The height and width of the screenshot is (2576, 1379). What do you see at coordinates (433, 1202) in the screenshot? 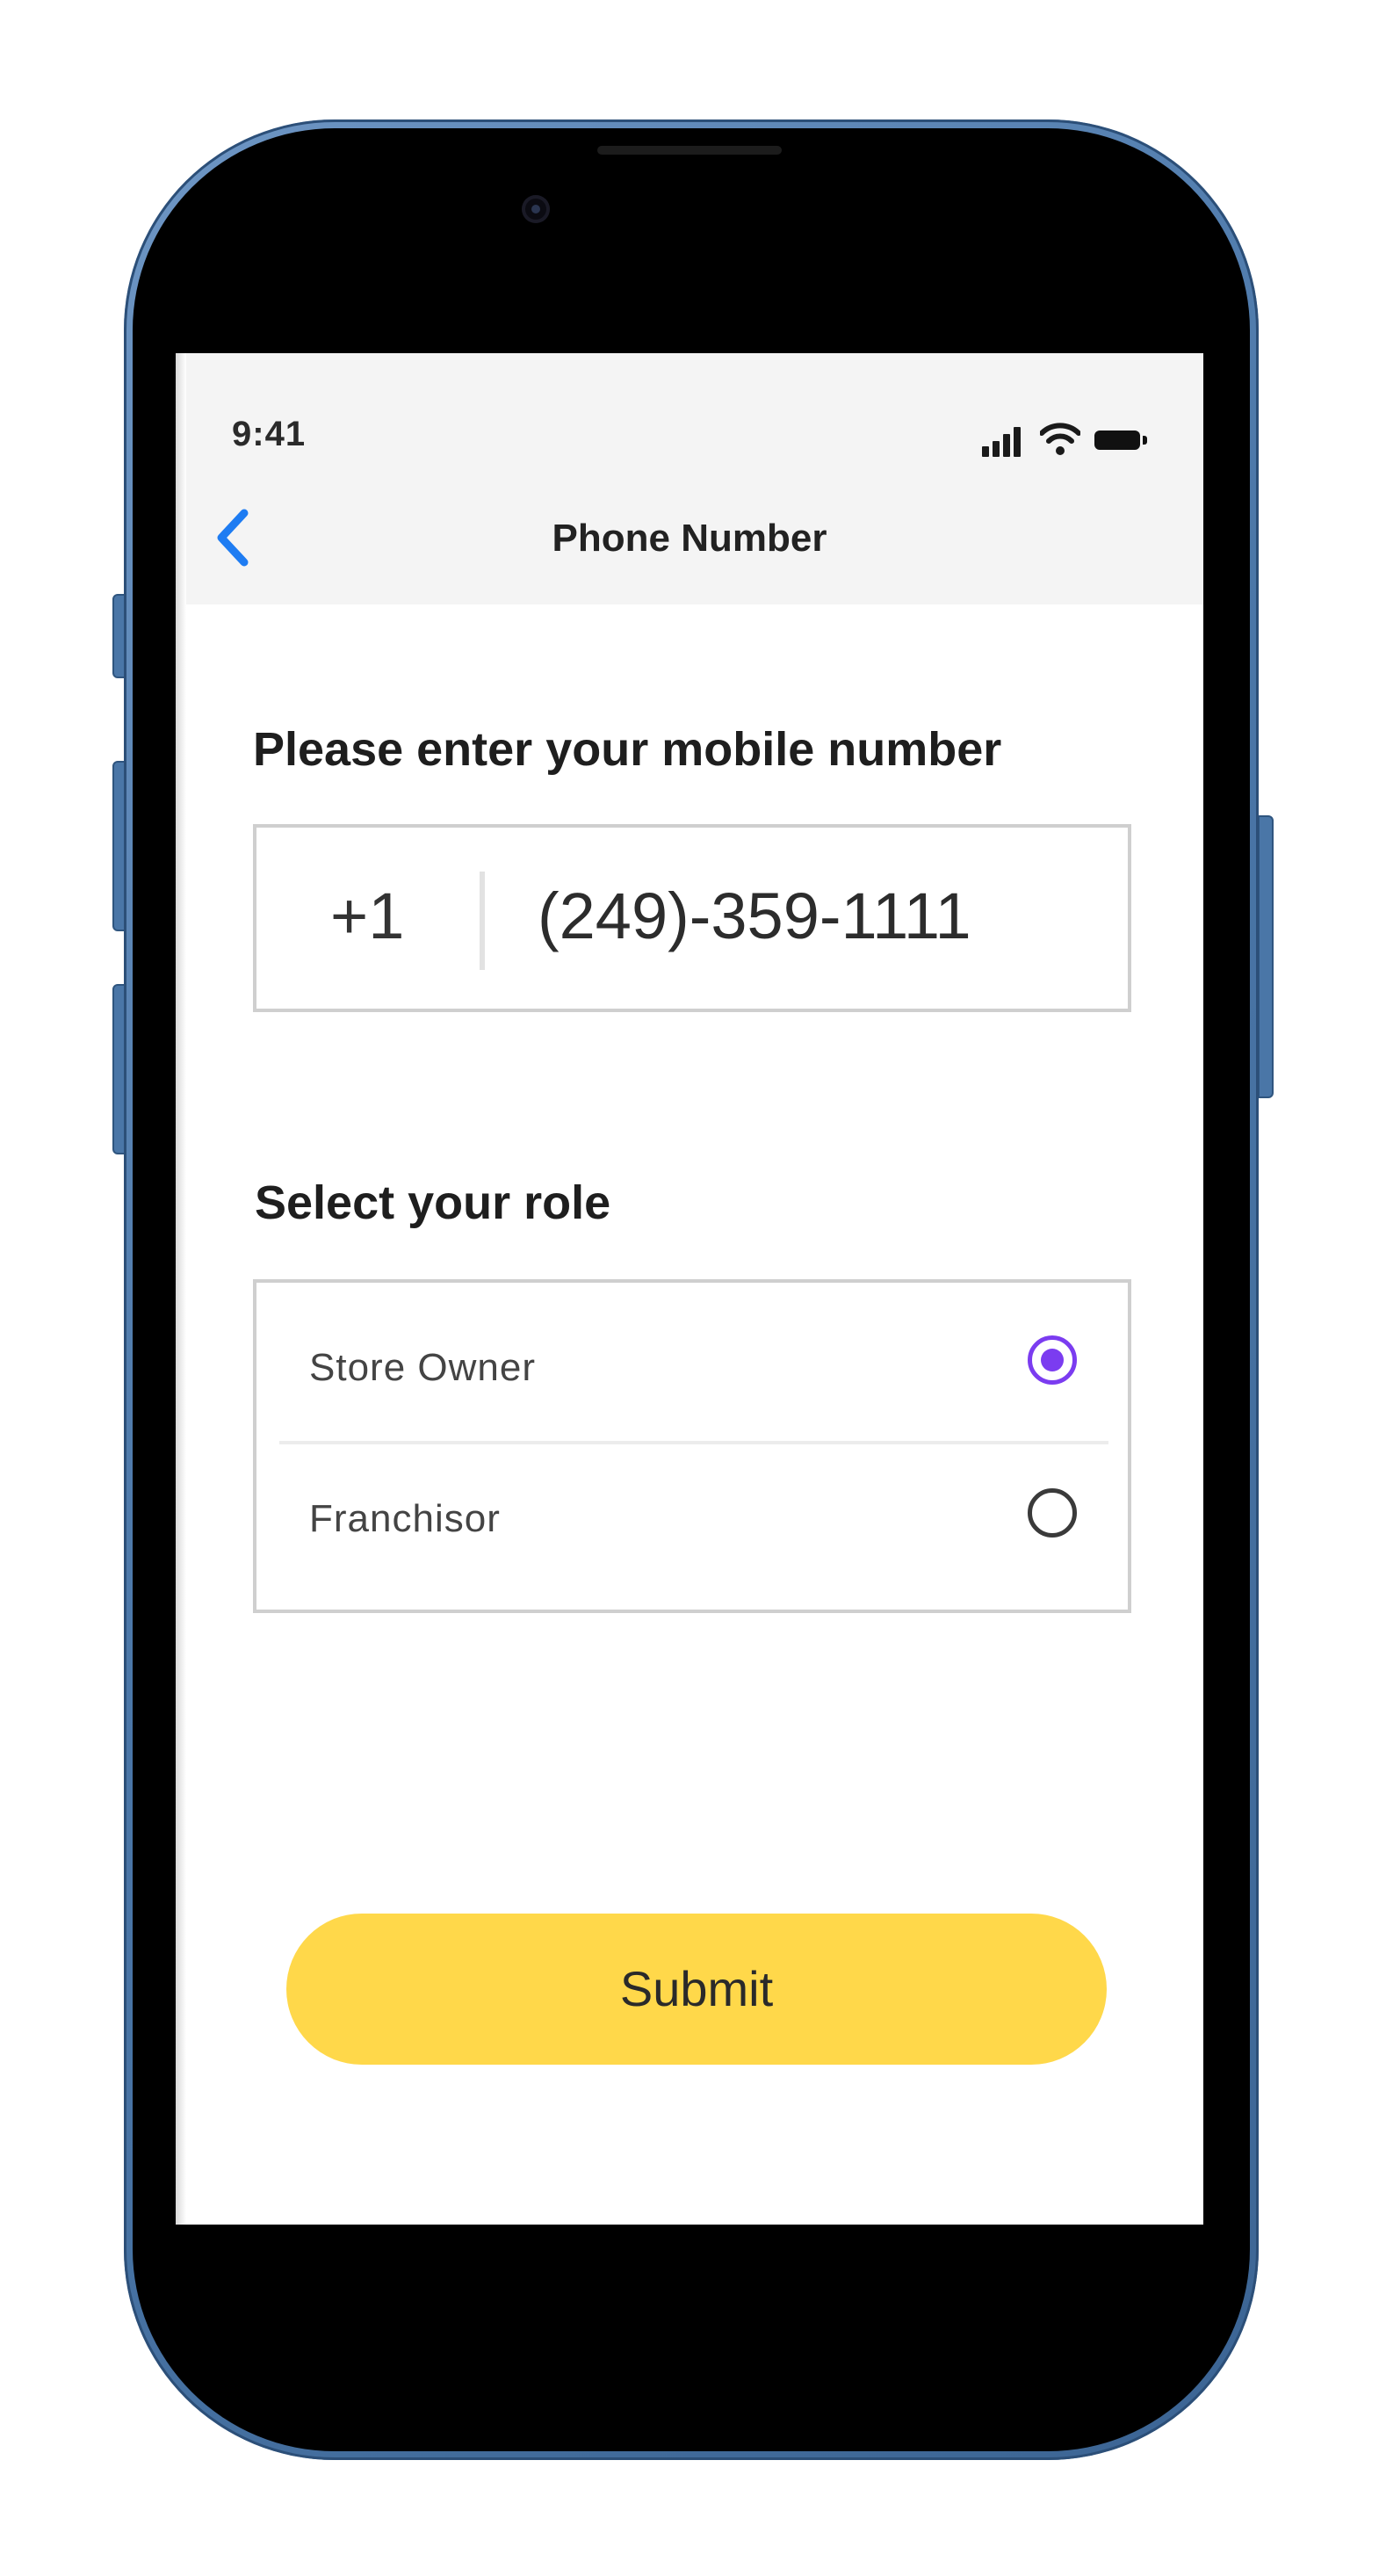
I see `role-section-title: Select your role` at bounding box center [433, 1202].